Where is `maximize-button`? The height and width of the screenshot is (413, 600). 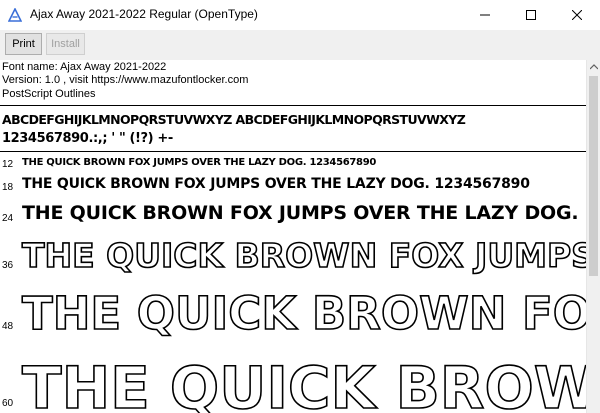
maximize-button is located at coordinates (531, 15).